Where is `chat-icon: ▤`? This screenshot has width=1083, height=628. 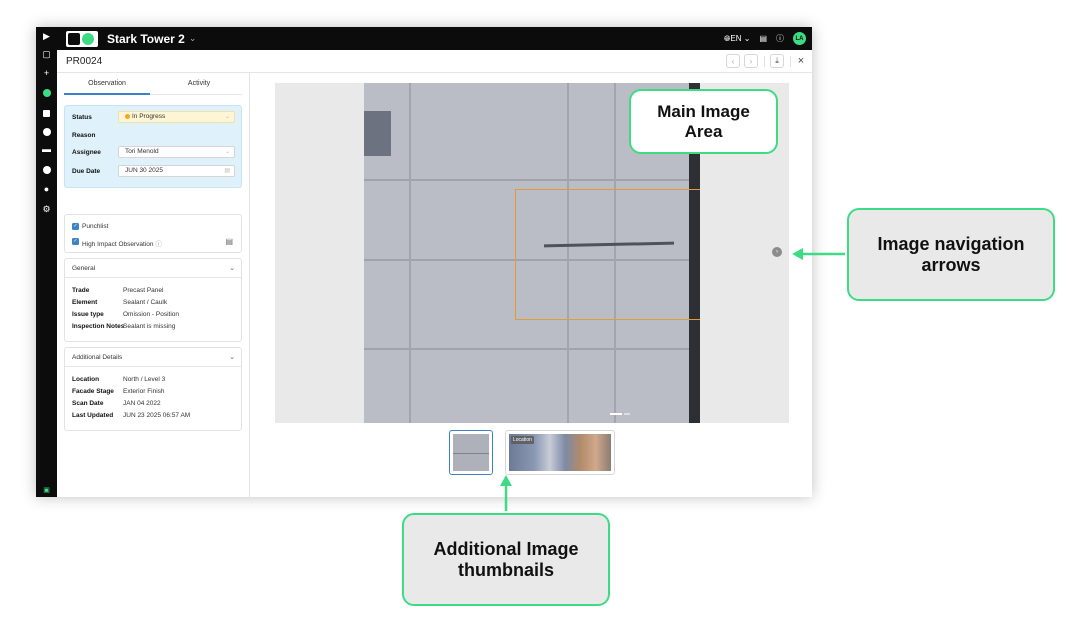
chat-icon: ▤ is located at coordinates (763, 38).